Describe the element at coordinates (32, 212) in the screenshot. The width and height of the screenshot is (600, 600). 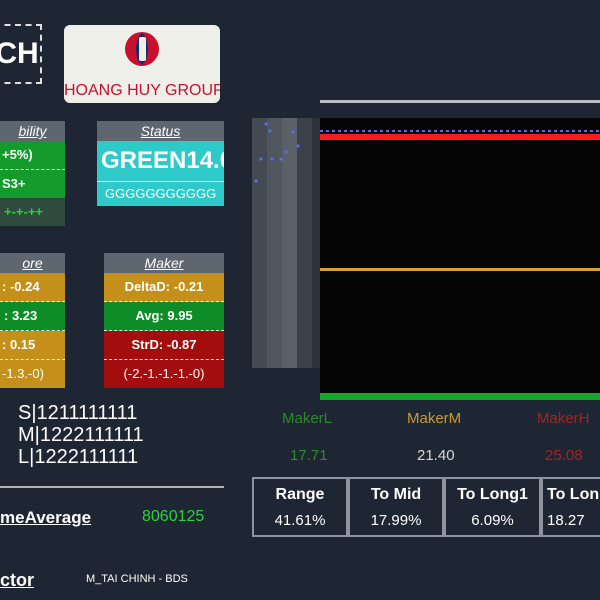
I see `stability-row-3: +-+-++` at that location.